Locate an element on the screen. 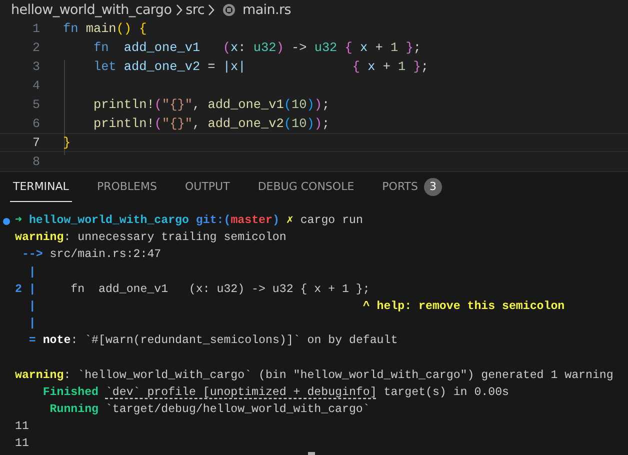 The height and width of the screenshot is (455, 628). code-line: println!("{}", add_one_v1(10)); is located at coordinates (211, 104).